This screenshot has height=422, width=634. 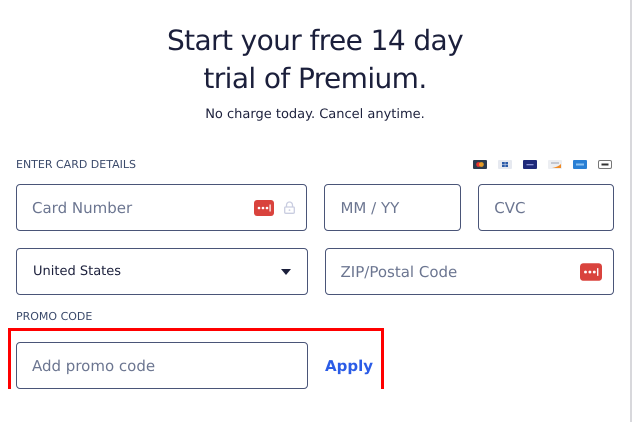 What do you see at coordinates (54, 316) in the screenshot?
I see `section-label: PROMO CODE` at bounding box center [54, 316].